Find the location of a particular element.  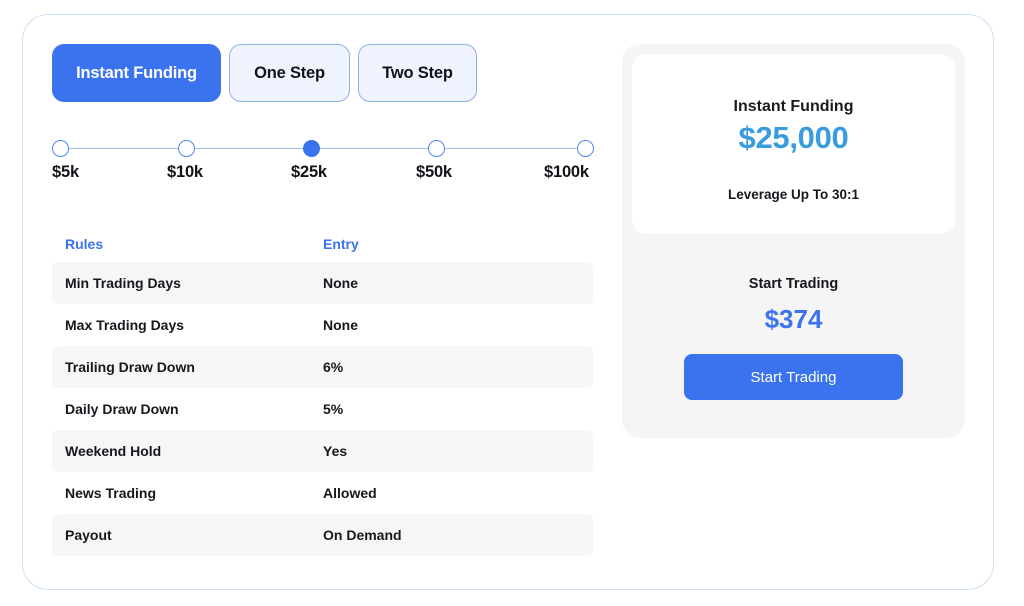

entry-column-header: Entry is located at coordinates (341, 244).